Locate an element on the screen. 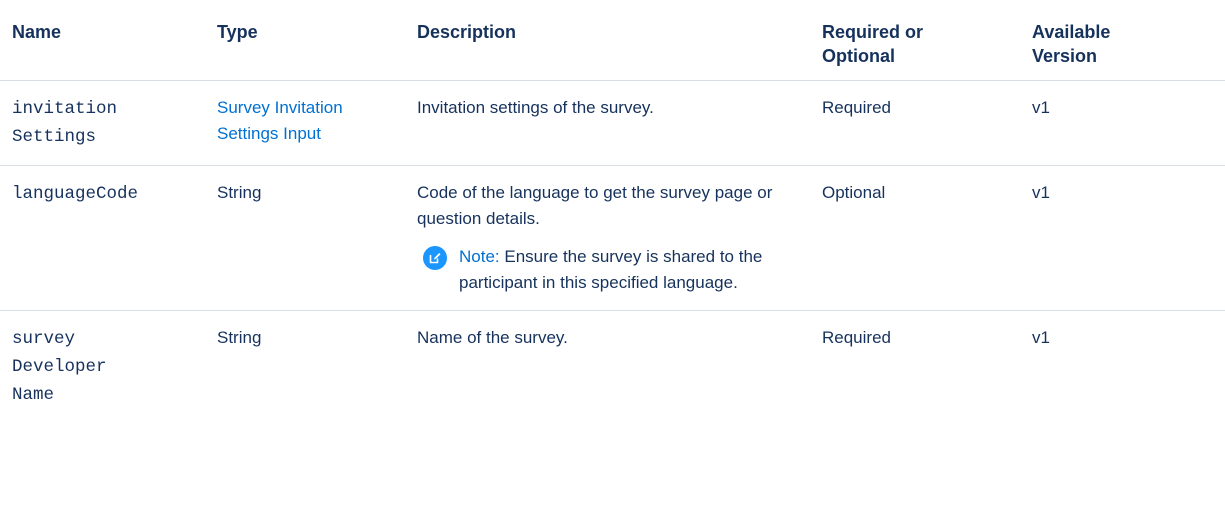 The height and width of the screenshot is (525, 1225). property-name-line: Name is located at coordinates (33, 395).